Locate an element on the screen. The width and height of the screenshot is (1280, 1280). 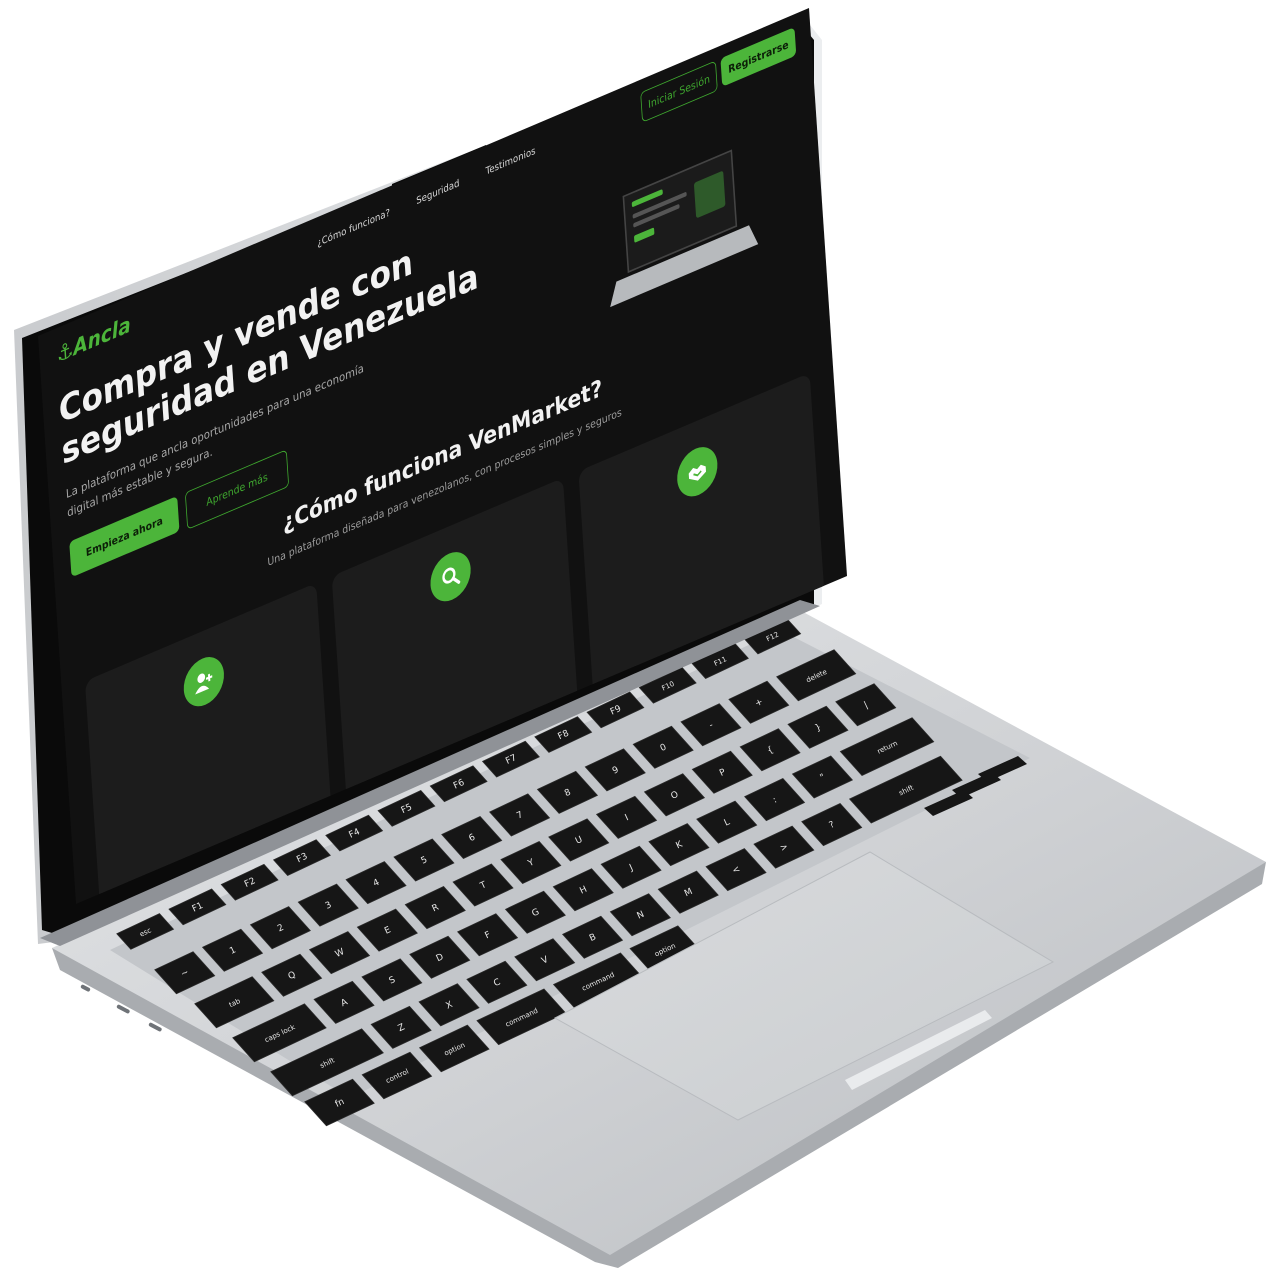
nav-link-seguridad: Seguridad is located at coordinates (438, 192).